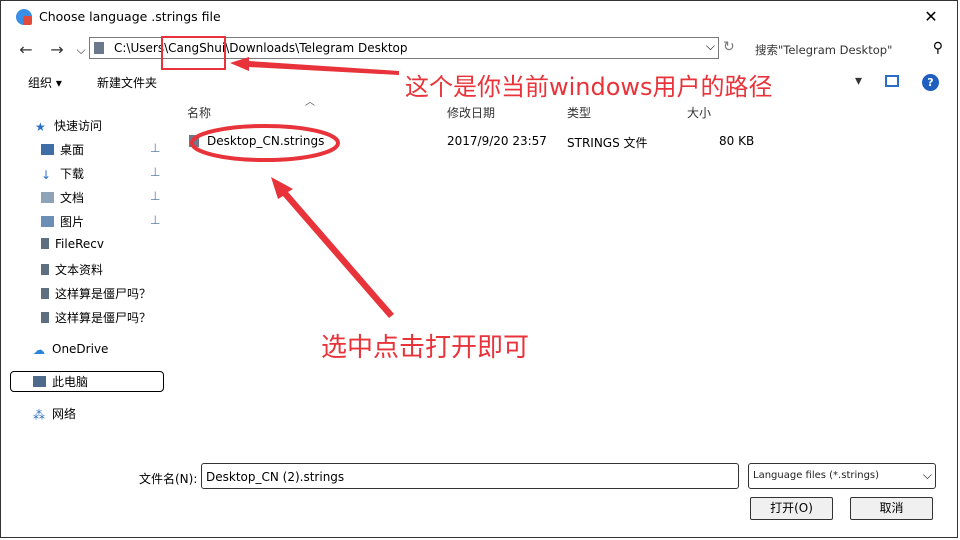 The height and width of the screenshot is (540, 960). I want to click on select-arrow, so click(332, 247).